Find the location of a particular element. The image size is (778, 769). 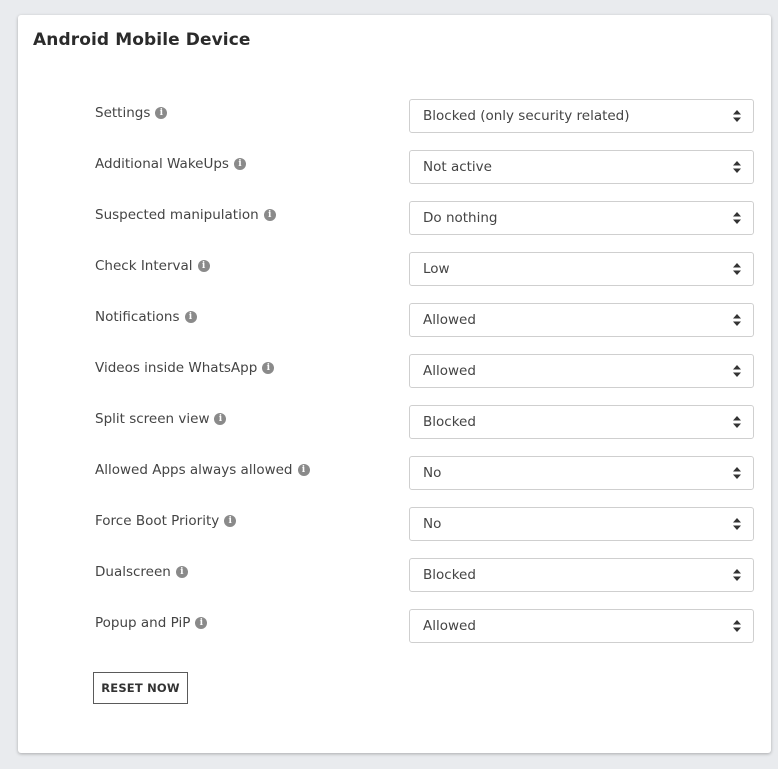

setting-label-text: Notifications is located at coordinates (137, 317).